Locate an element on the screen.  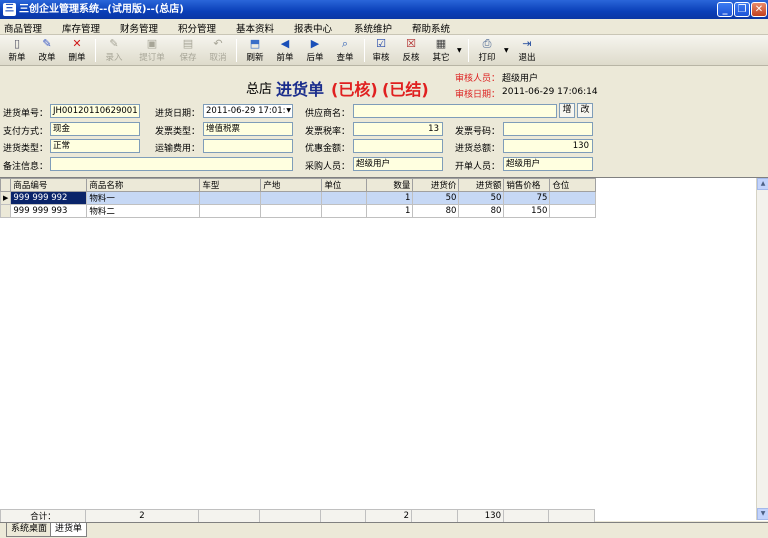
row-indicator-header is located at coordinates (6, 185).